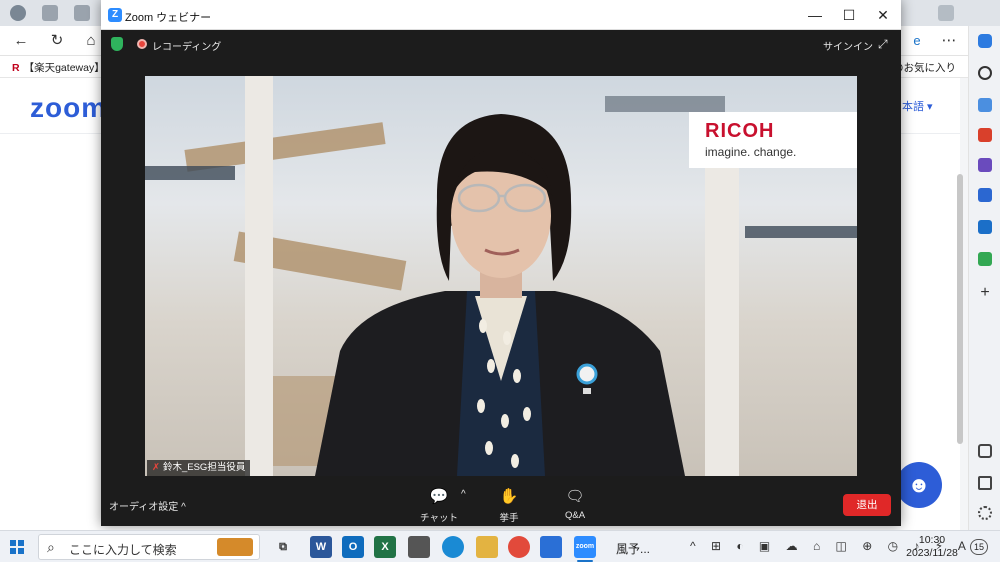  What do you see at coordinates (147, 505) in the screenshot?
I see `audio-settings-button: オーディオ設定 ^` at bounding box center [147, 505].